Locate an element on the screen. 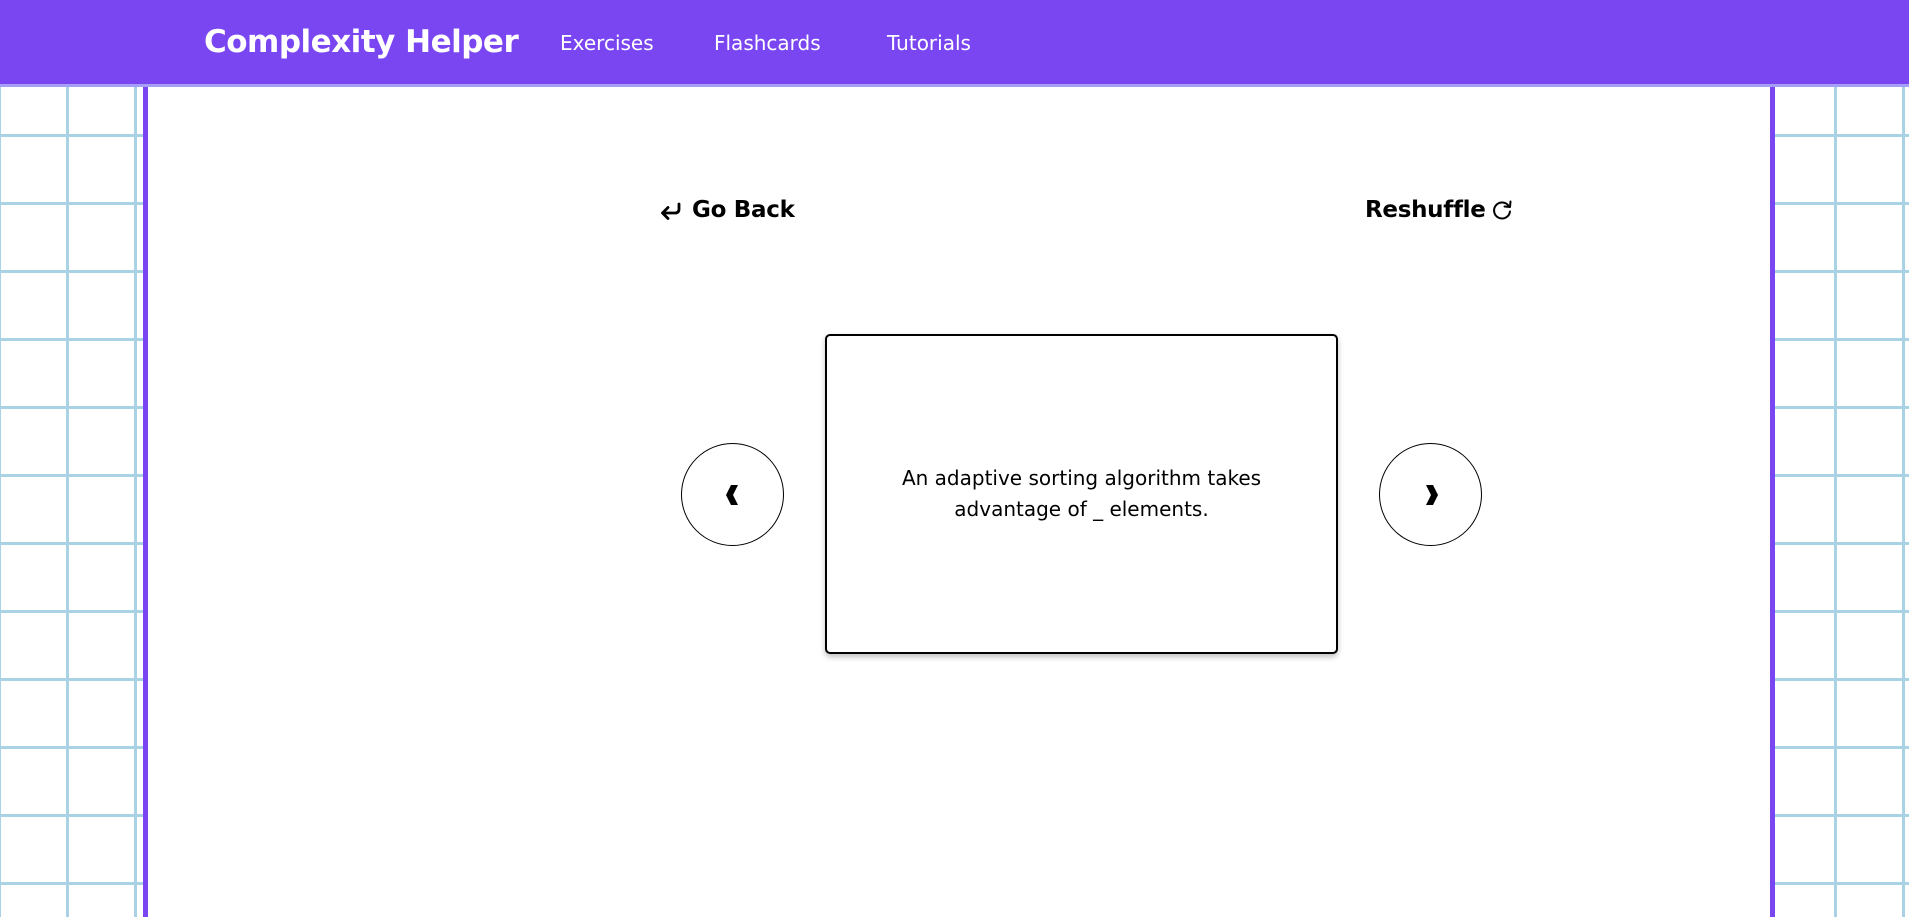 This screenshot has width=1909, height=917. next-card-button is located at coordinates (1430, 494).